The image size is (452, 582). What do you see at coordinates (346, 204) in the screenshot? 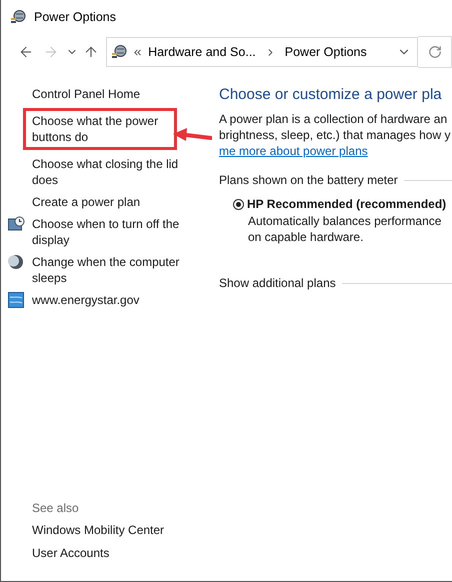
I see `plan-name: HP Recommended (recommended)` at bounding box center [346, 204].